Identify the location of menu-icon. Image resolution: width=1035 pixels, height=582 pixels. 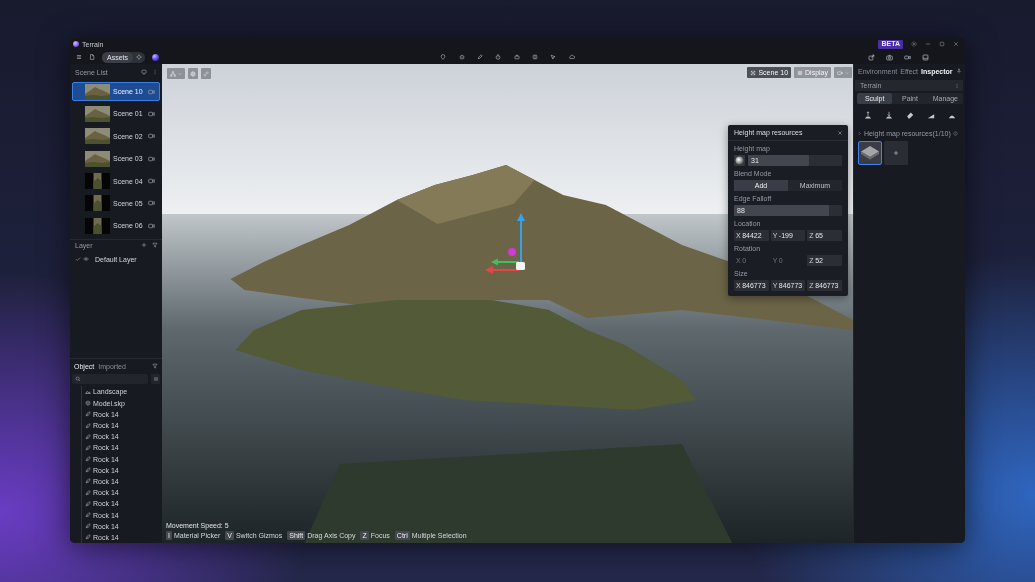
(79, 57).